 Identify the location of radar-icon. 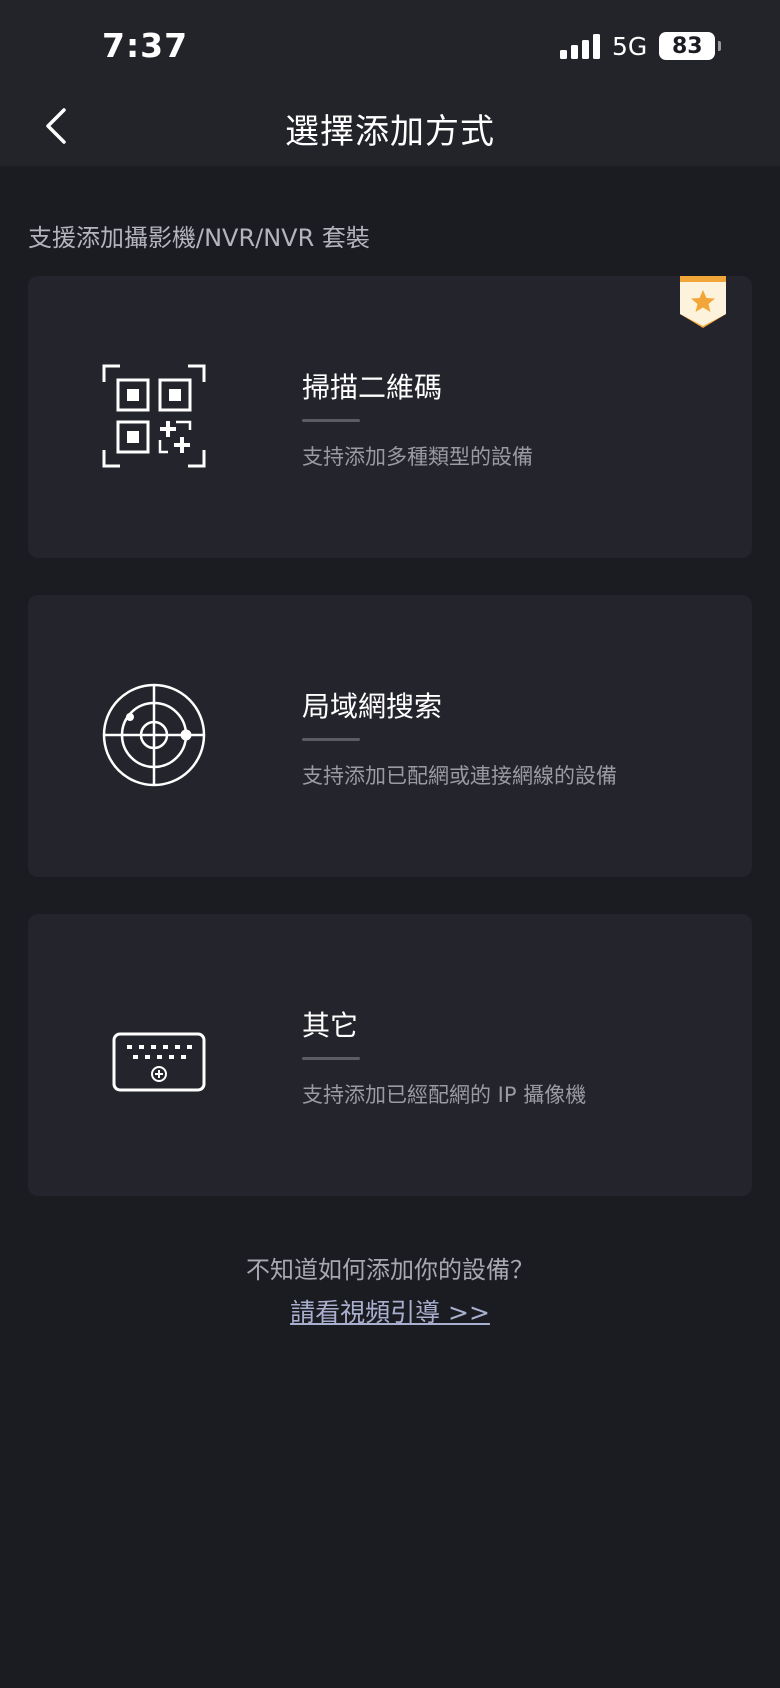
(154, 735).